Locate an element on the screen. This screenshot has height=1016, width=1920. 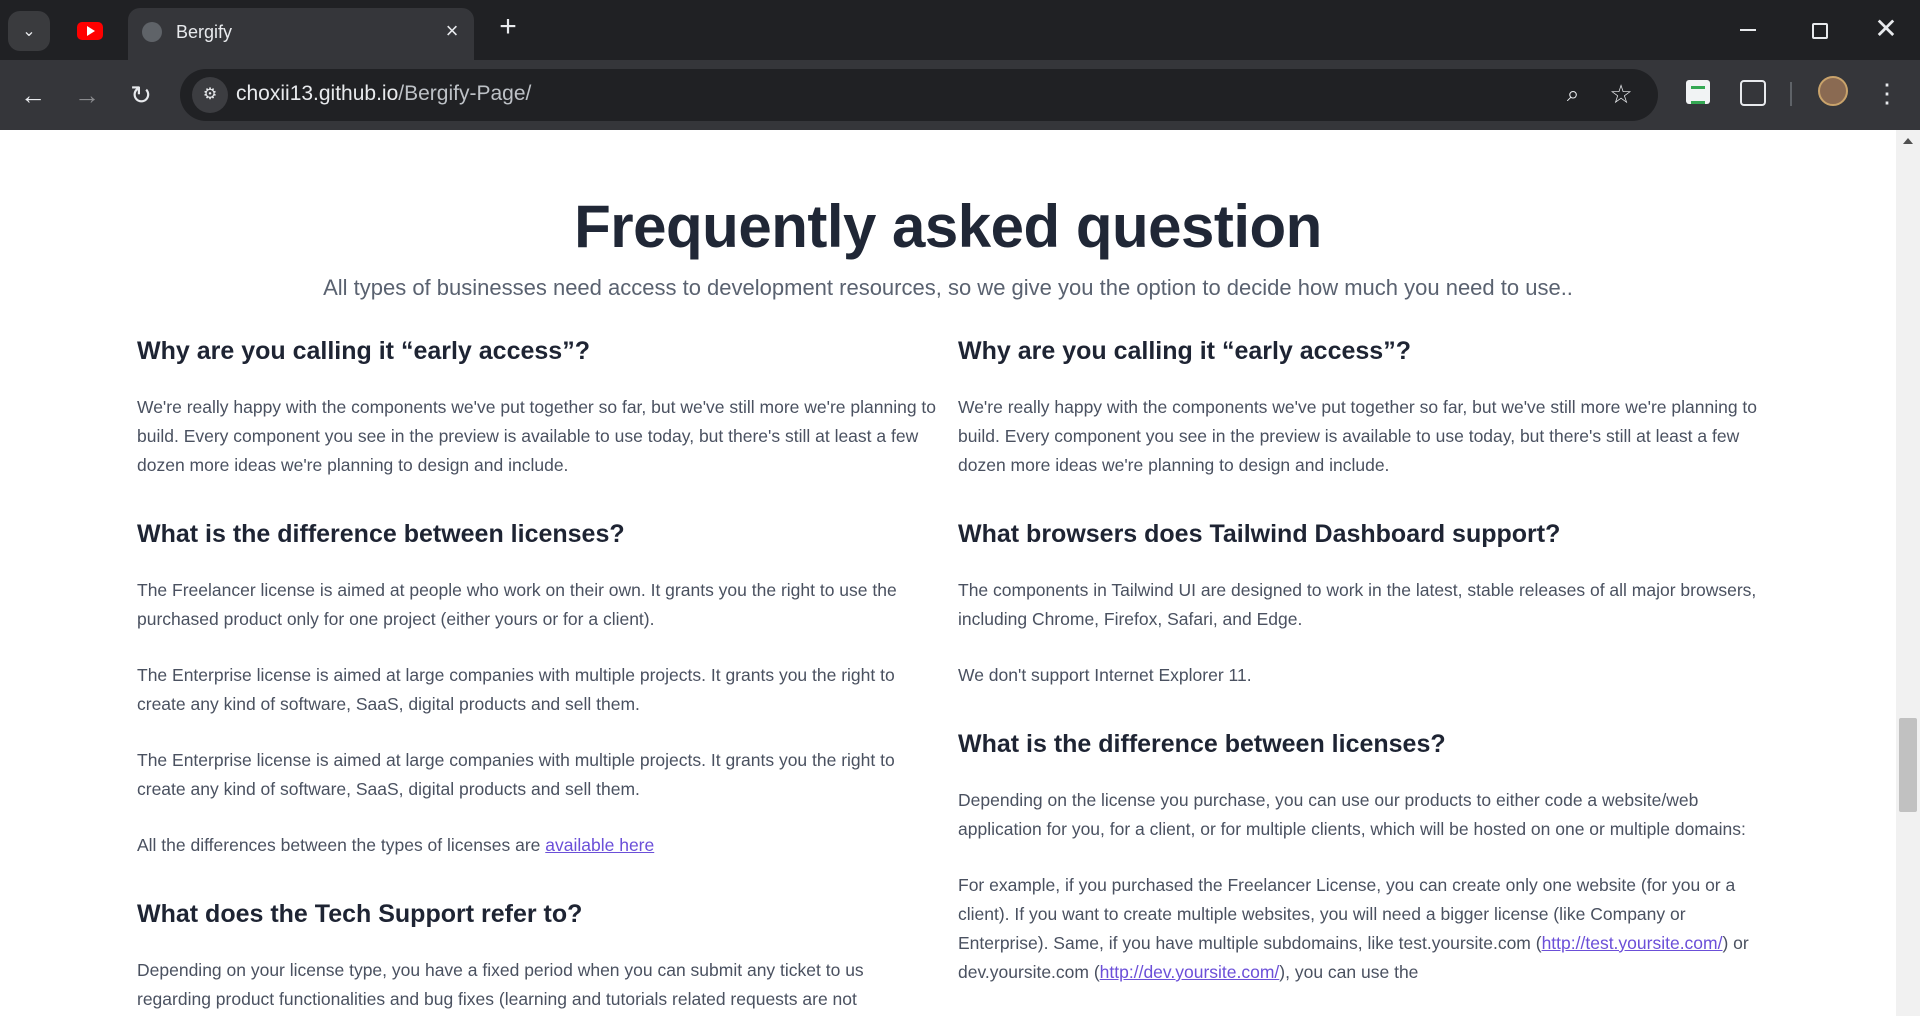
reload-button: ↻ is located at coordinates (141, 95).